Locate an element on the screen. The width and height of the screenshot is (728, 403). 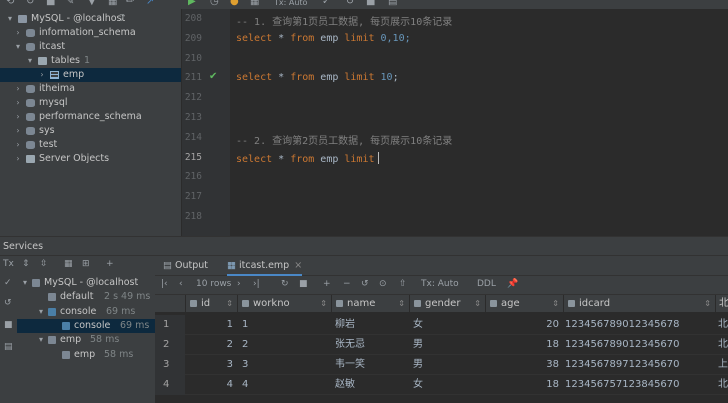
sync-icon: ⟲ is located at coordinates (10, 3).